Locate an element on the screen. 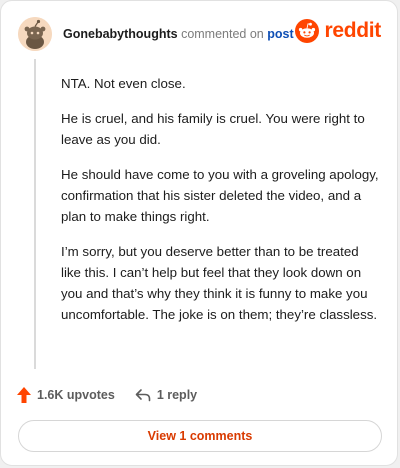  upvote-button: 1.6K upvotes is located at coordinates (66, 395).